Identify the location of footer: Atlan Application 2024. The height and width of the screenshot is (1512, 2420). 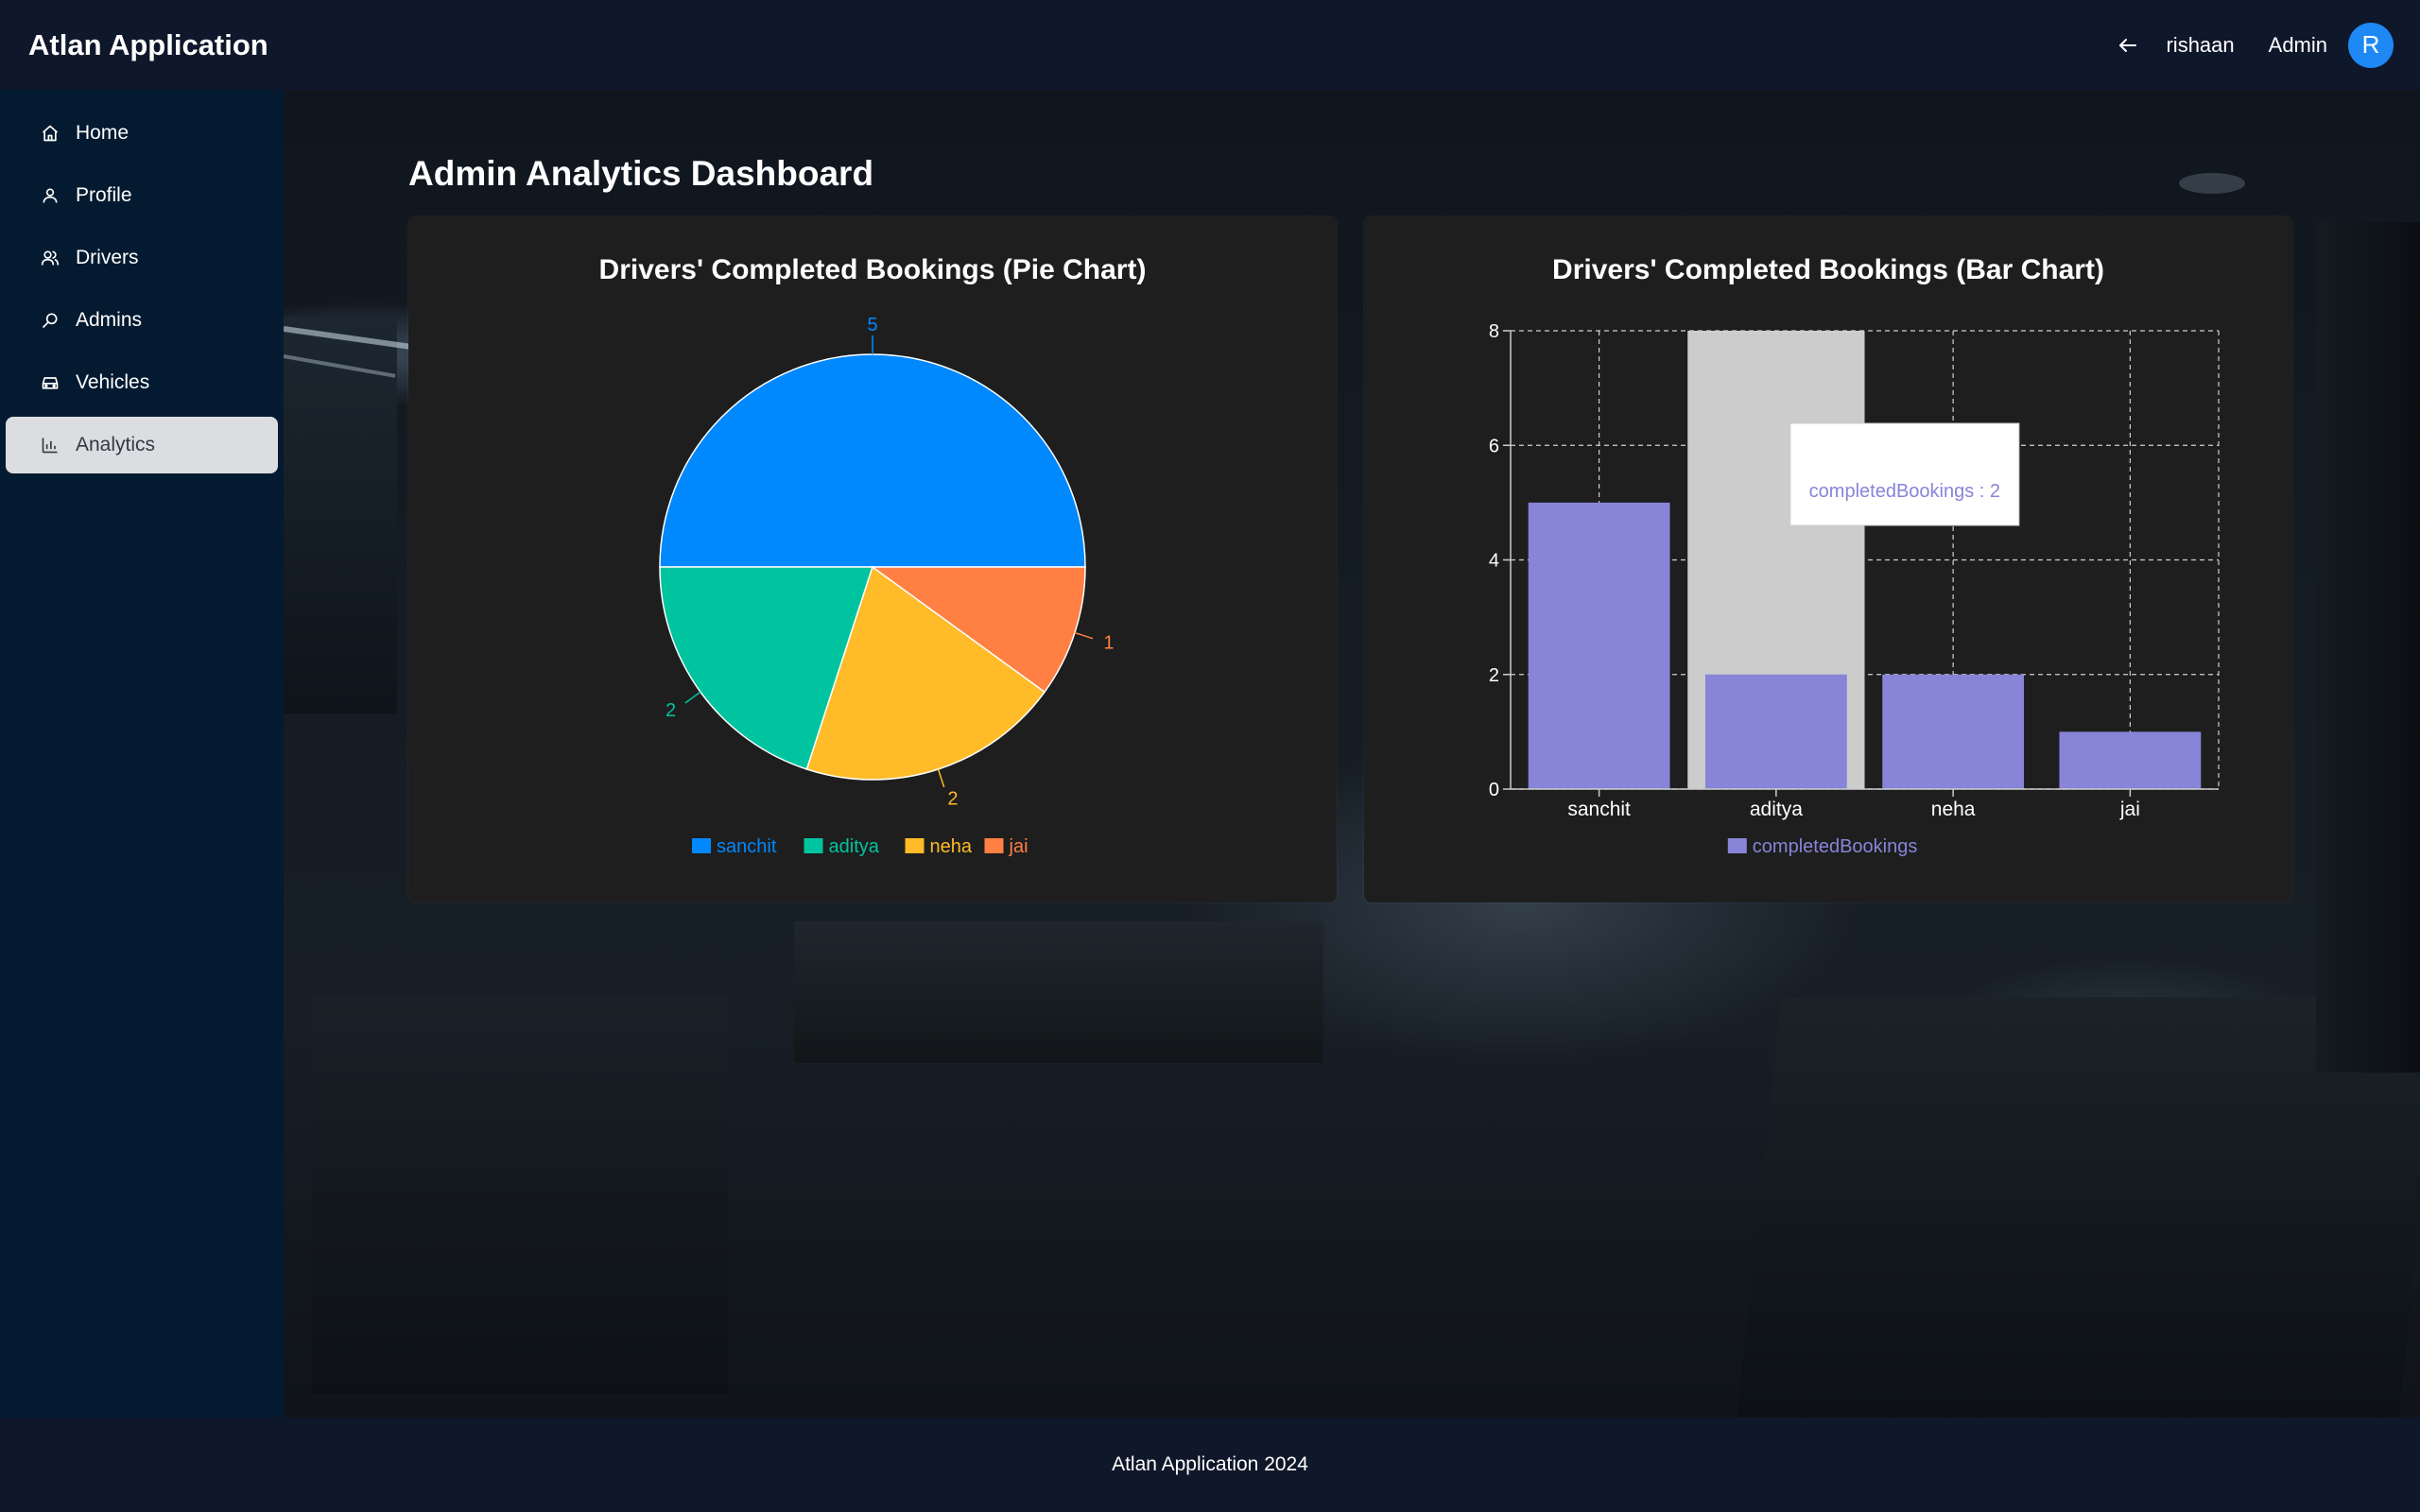
(1210, 1465).